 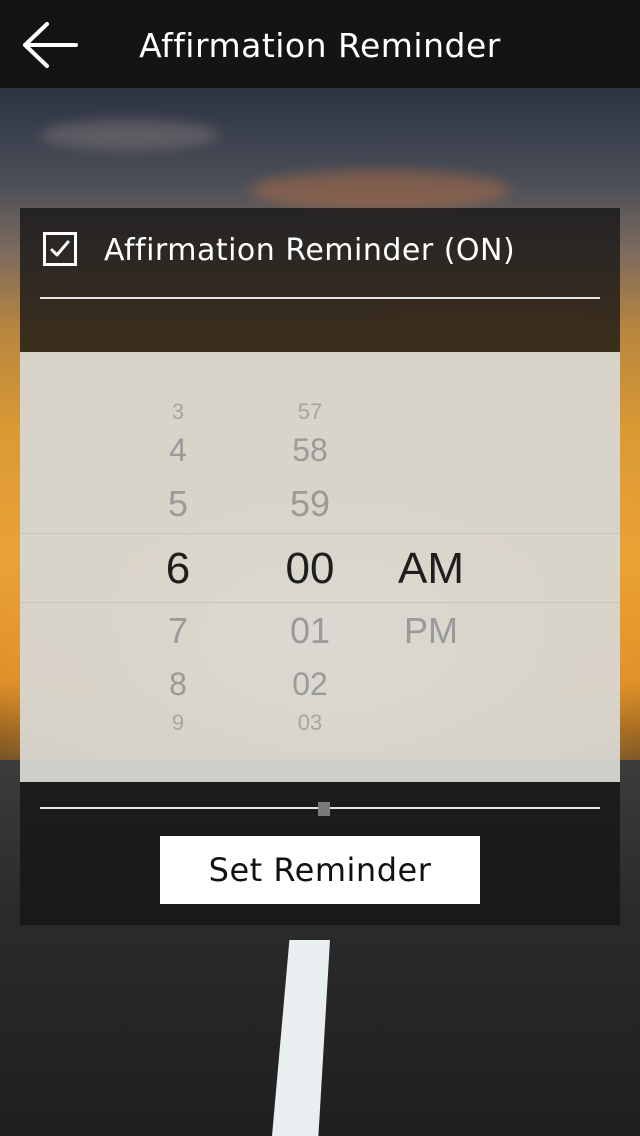 I want to click on minute-option: 58, so click(x=310, y=450).